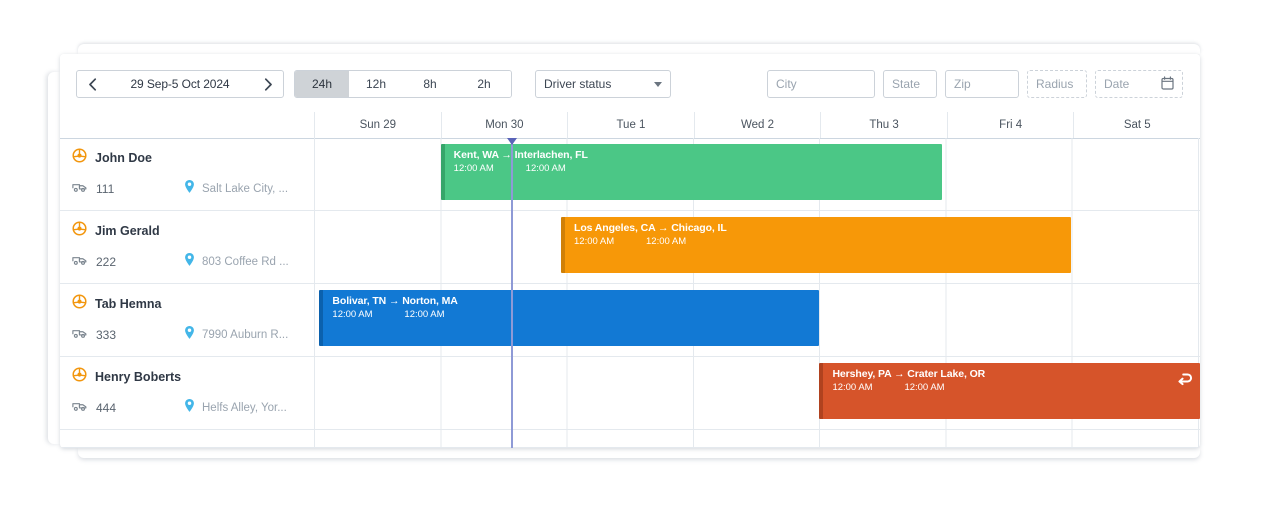  I want to click on trip-bar: Bolivar, TN → Norton, MA 12:00 AM 12:00 AM, so click(569, 318).